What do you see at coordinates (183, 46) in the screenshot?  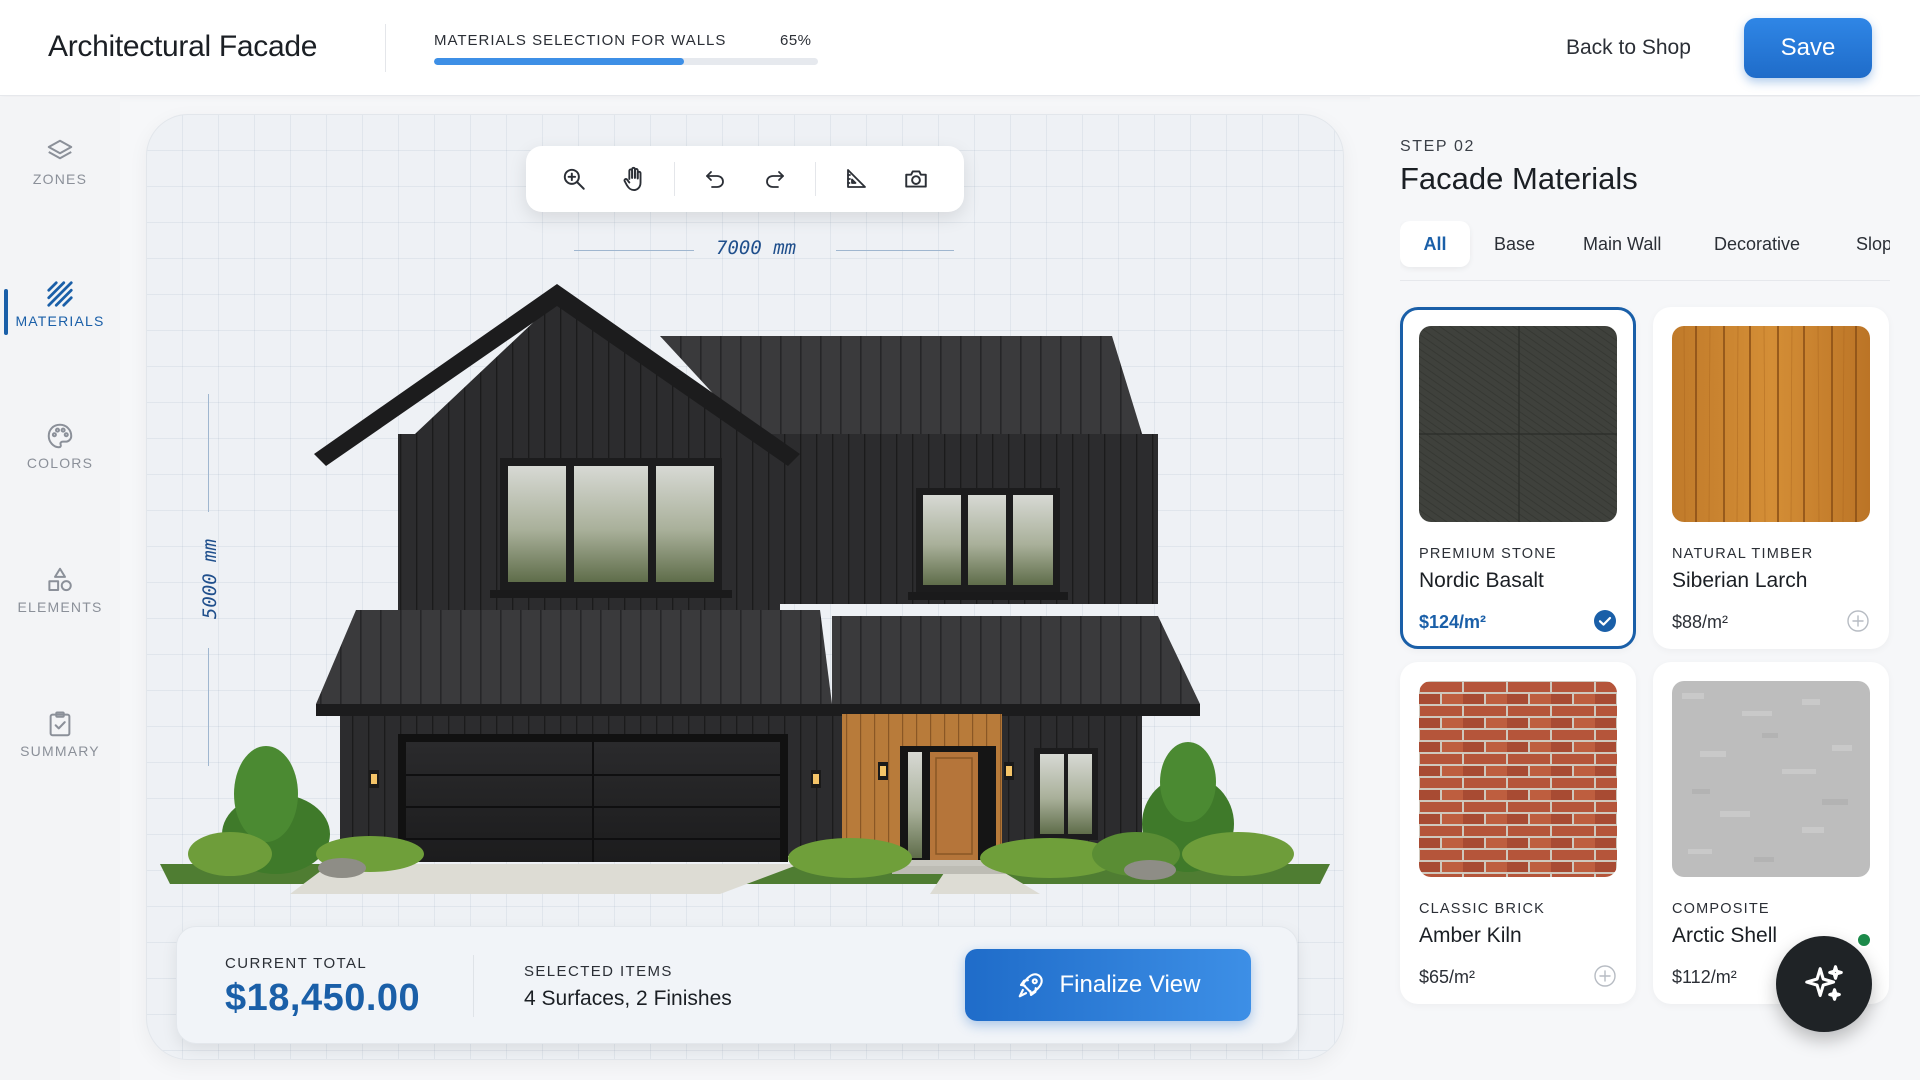 I see `app-title: Architectural Facade` at bounding box center [183, 46].